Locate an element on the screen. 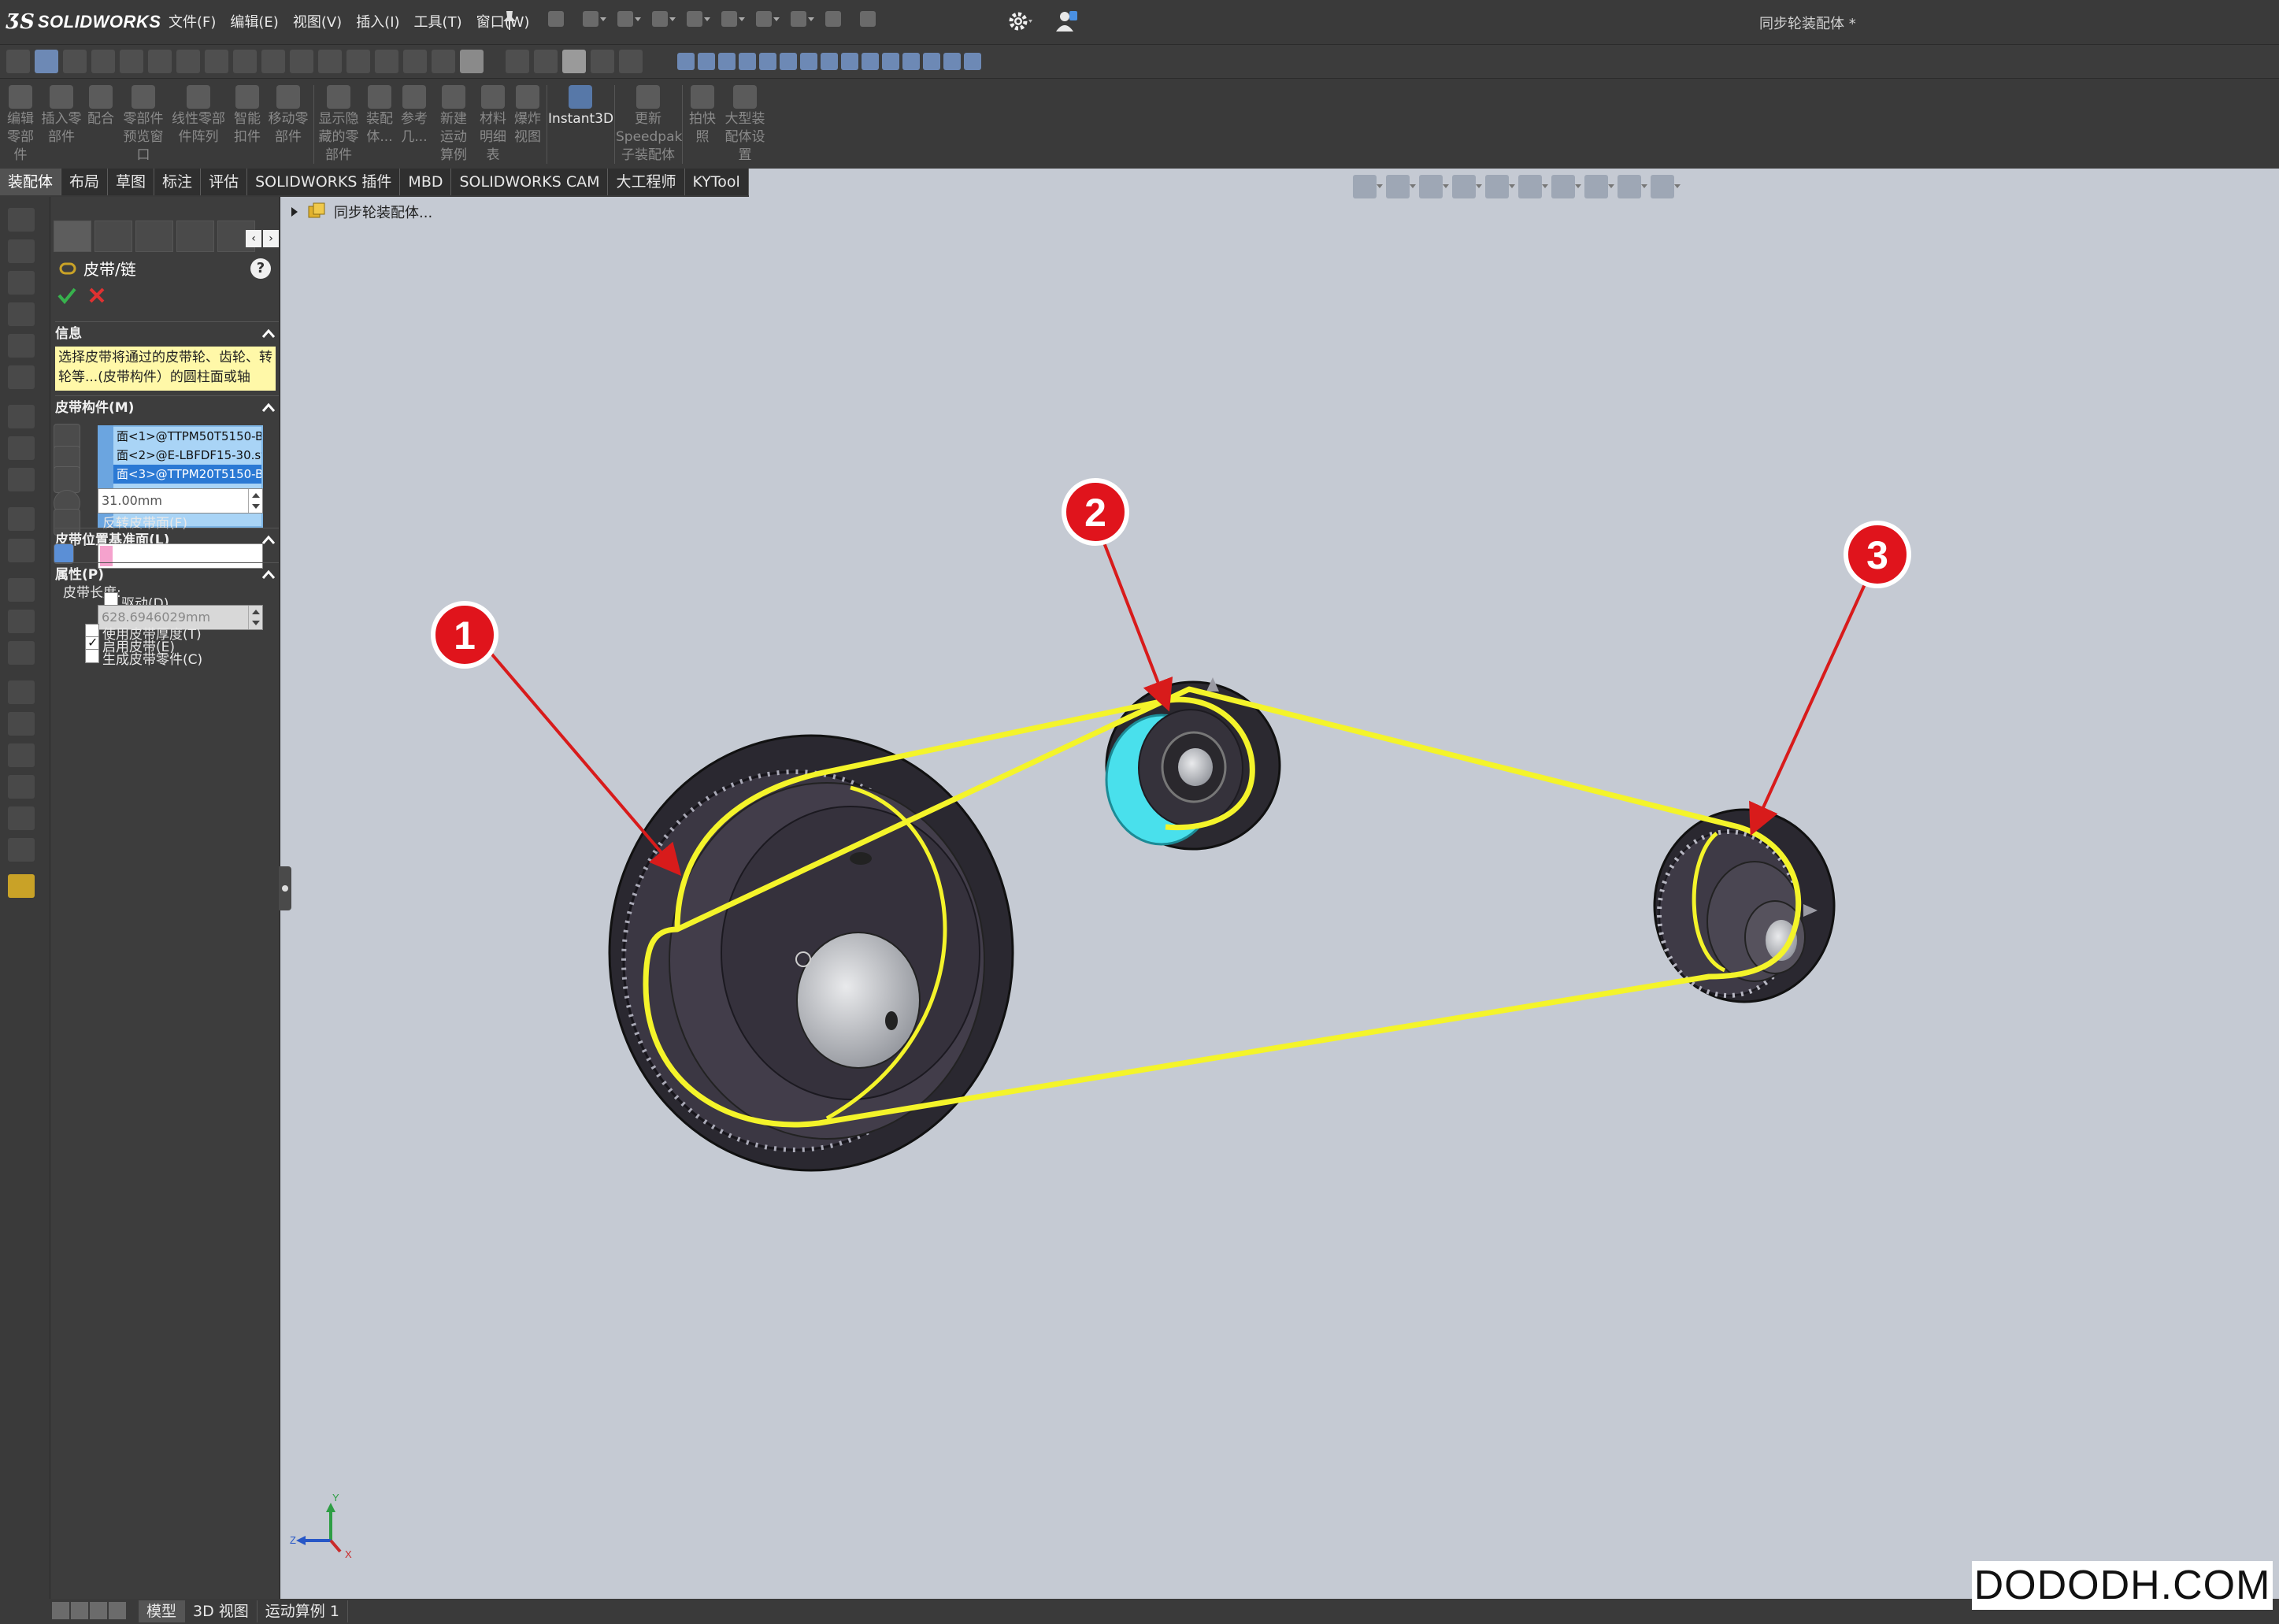 The height and width of the screenshot is (1624, 2279). last-tab-icon is located at coordinates (118, 1610).